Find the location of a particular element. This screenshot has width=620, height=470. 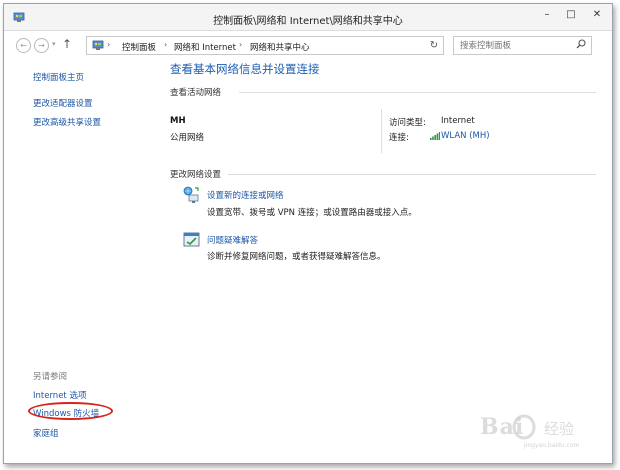

page-title: 查看基本网络信息并设置连接 is located at coordinates (245, 69).